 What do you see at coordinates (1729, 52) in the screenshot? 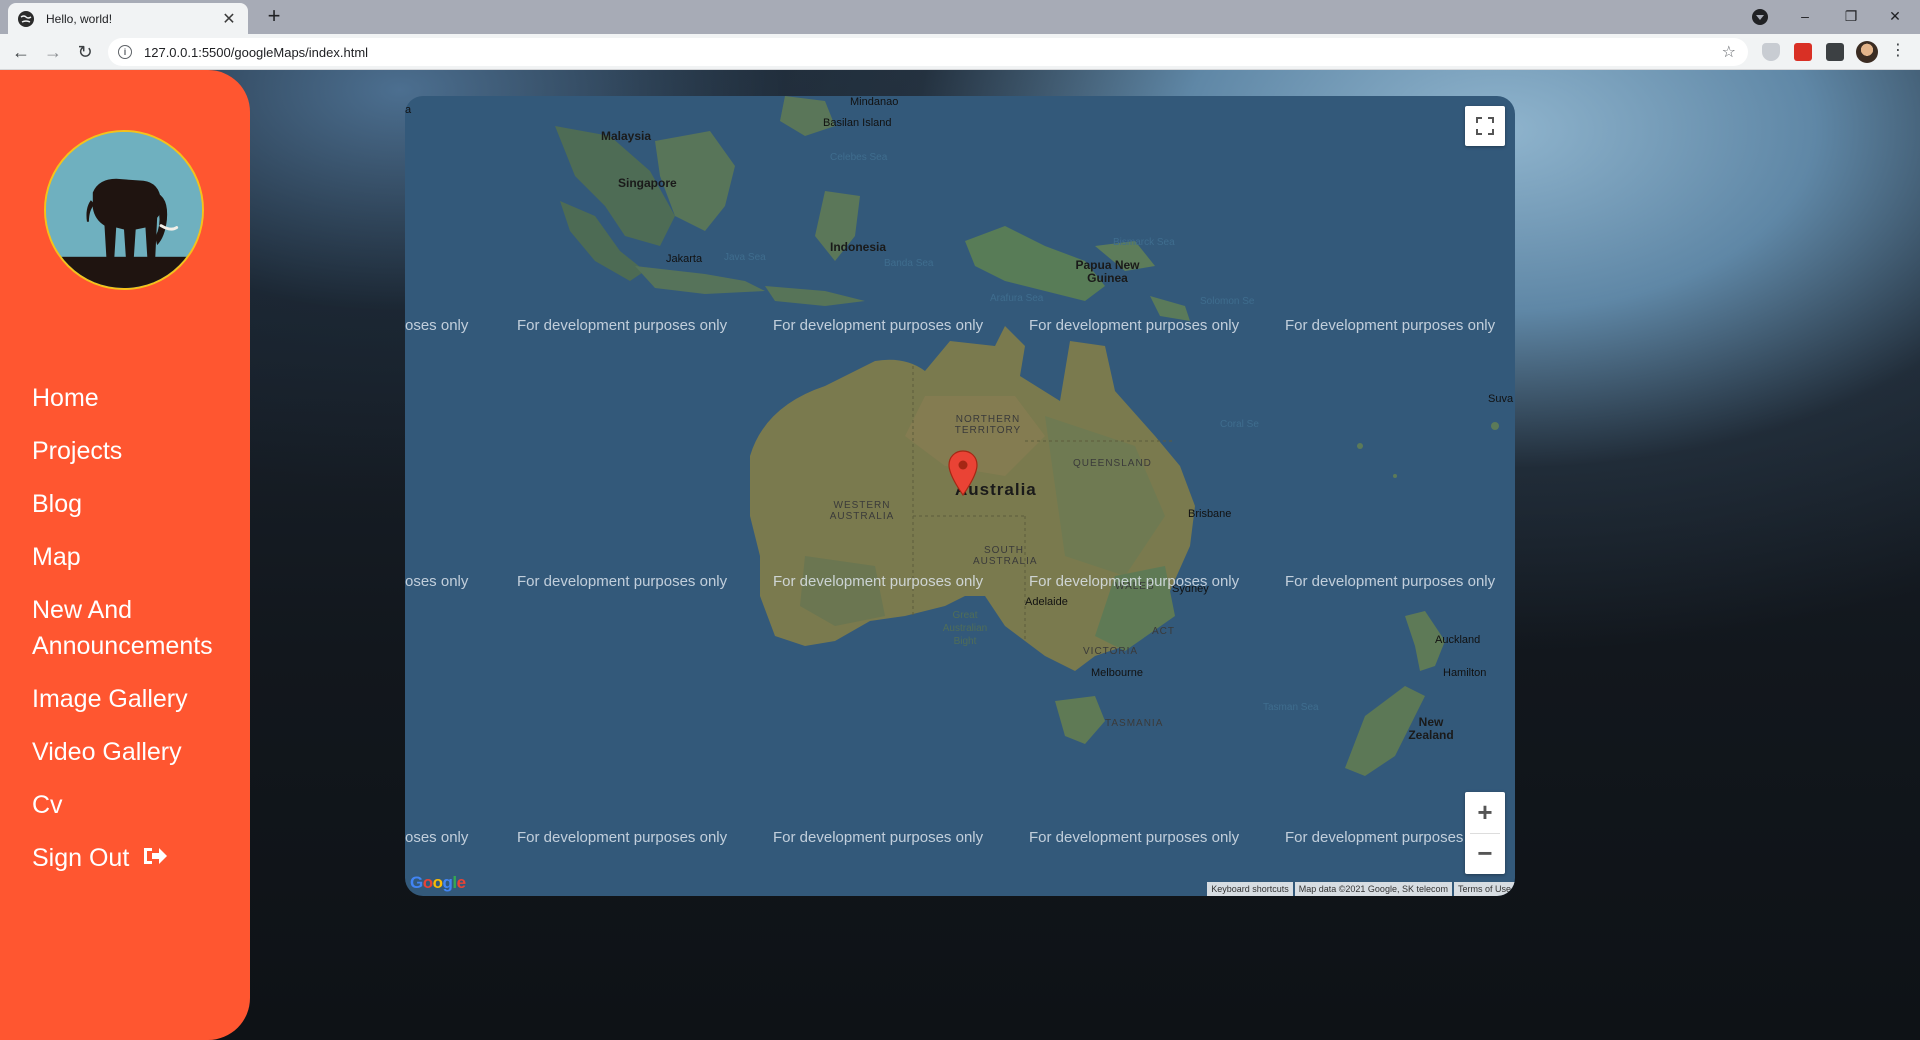
I see `bookmark-star-icon: ☆` at bounding box center [1729, 52].